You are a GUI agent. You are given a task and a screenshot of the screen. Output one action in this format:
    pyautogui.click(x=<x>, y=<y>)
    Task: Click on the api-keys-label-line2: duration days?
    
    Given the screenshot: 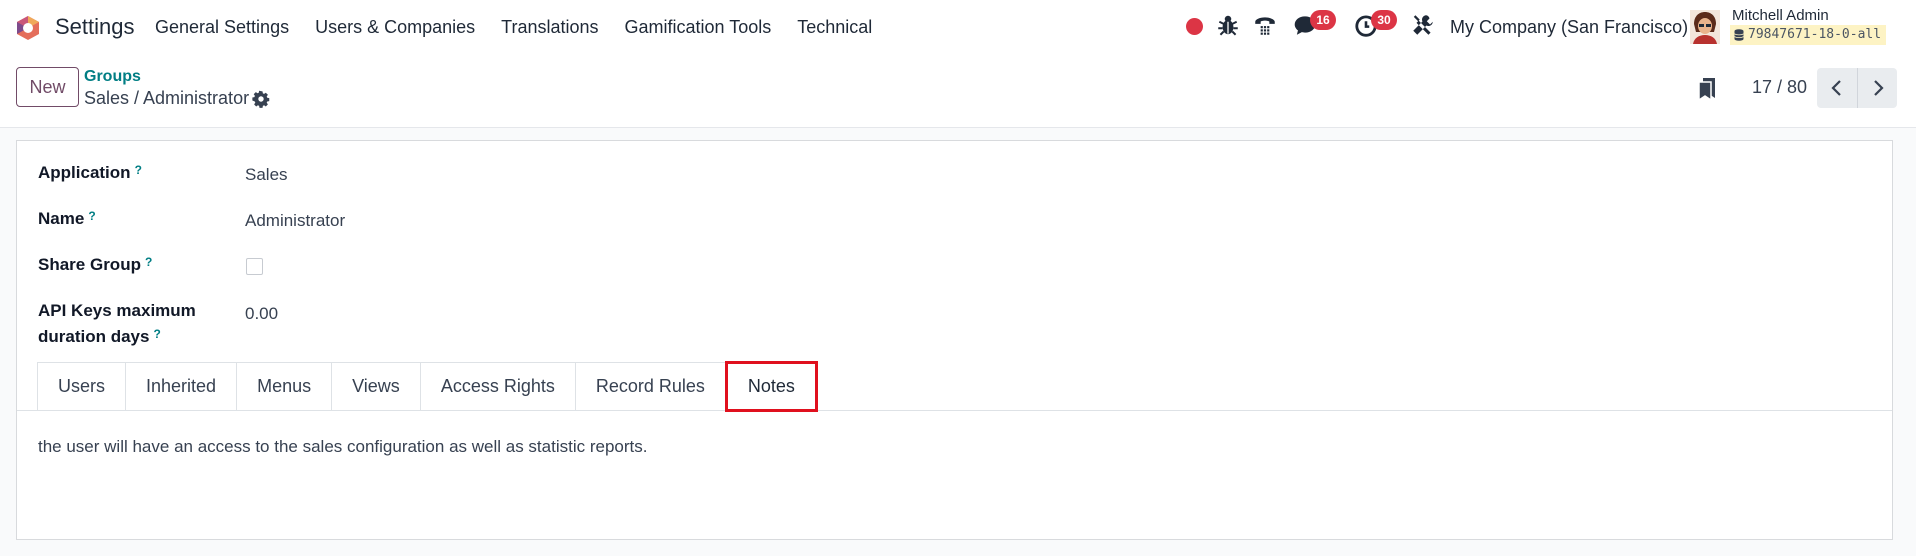 What is the action you would take?
    pyautogui.click(x=99, y=336)
    